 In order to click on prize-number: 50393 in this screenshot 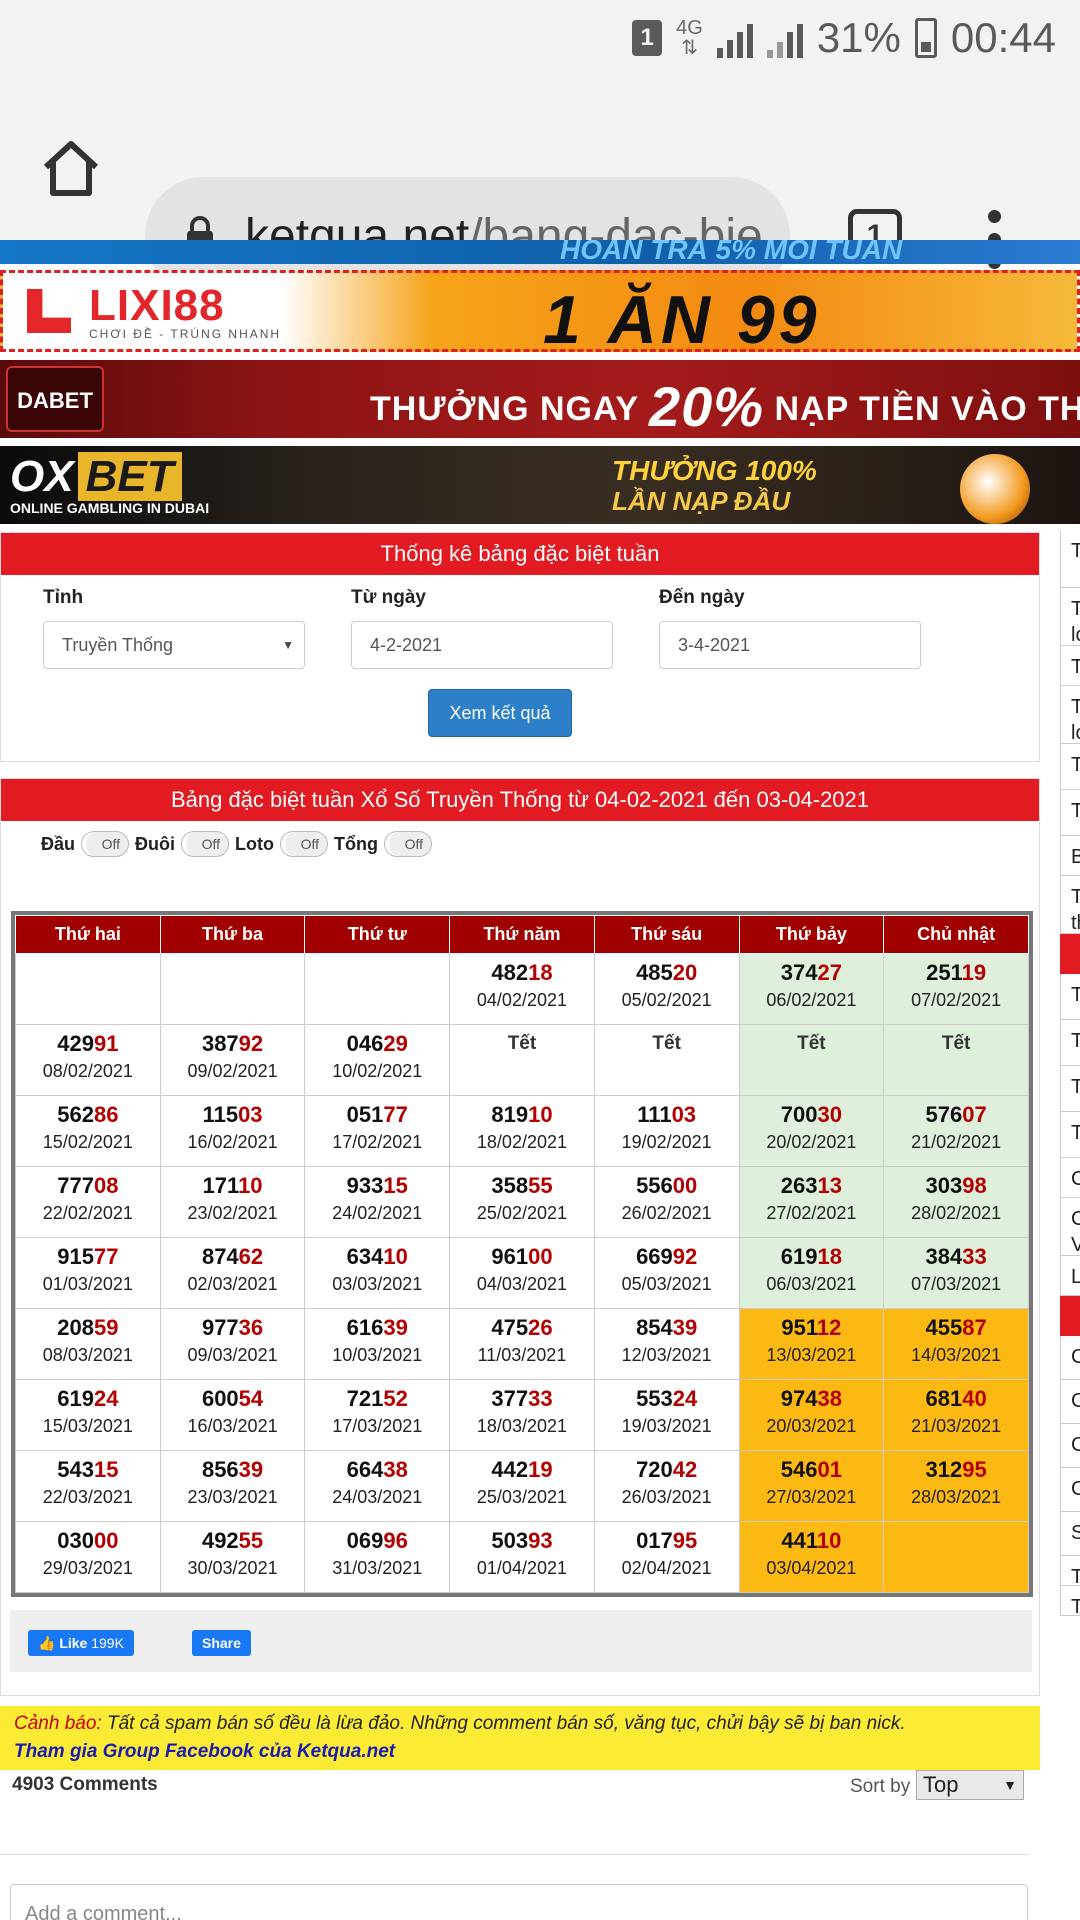, I will do `click(522, 1540)`.